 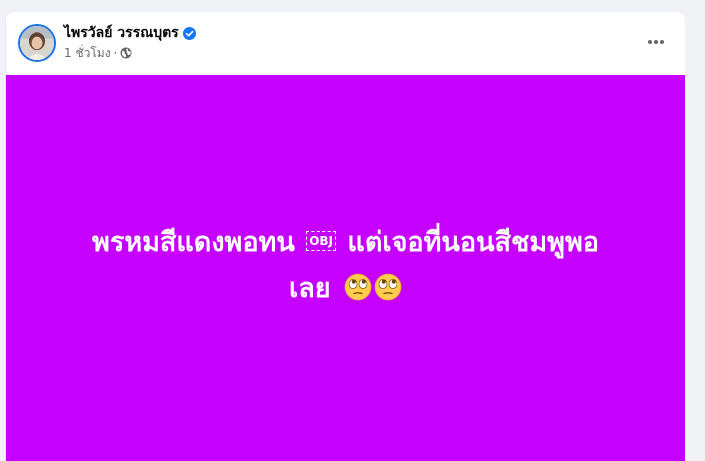 What do you see at coordinates (473, 242) in the screenshot?
I see `post-text-part-2: แต่เจอที่นอนสีชมพูพอ` at bounding box center [473, 242].